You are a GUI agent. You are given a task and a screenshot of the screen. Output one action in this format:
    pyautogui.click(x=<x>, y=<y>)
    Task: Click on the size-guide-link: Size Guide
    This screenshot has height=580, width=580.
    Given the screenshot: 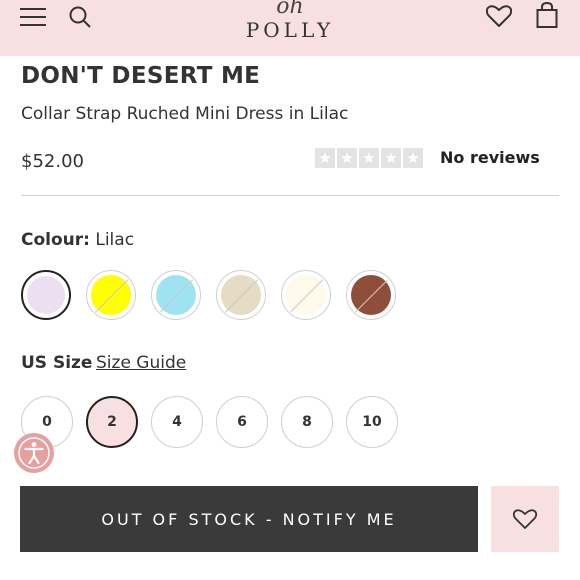 What is the action you would take?
    pyautogui.click(x=141, y=363)
    